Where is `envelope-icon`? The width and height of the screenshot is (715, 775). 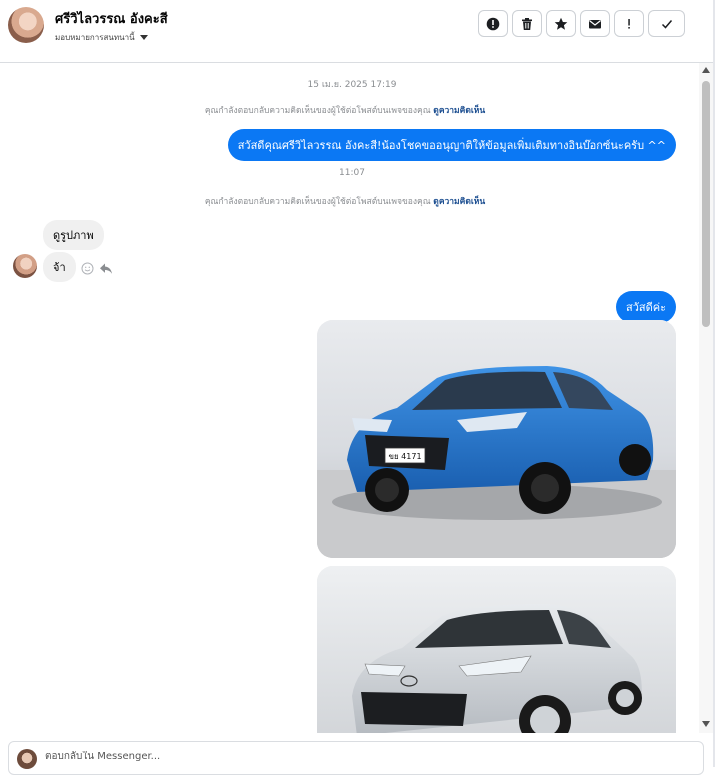 envelope-icon is located at coordinates (595, 23).